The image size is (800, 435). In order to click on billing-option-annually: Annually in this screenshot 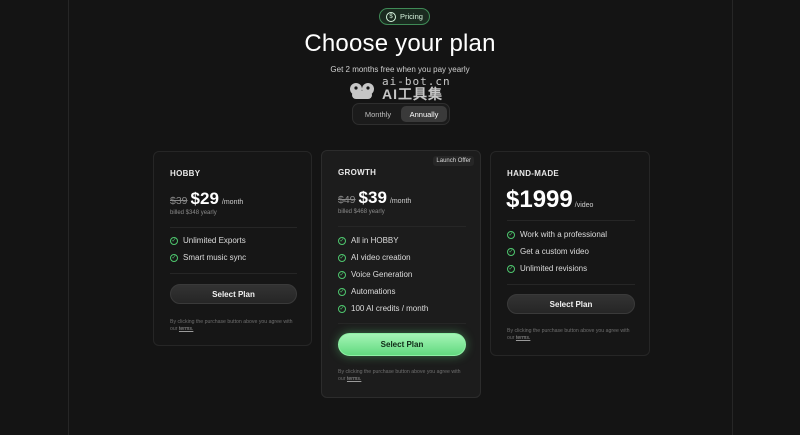, I will do `click(424, 114)`.